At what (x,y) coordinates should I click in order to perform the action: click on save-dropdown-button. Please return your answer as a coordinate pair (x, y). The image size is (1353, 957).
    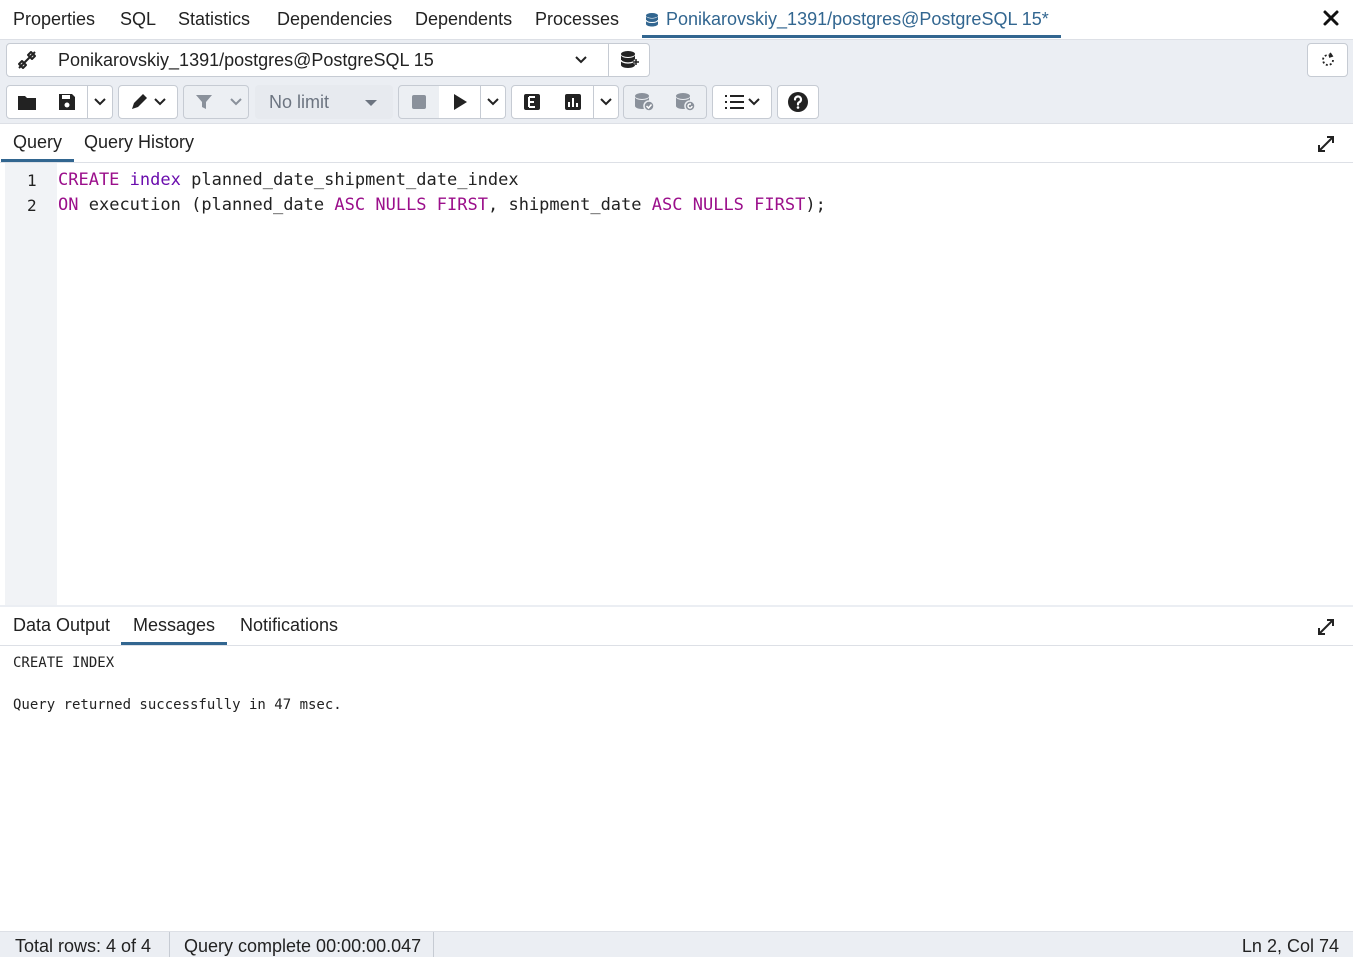
    Looking at the image, I should click on (100, 102).